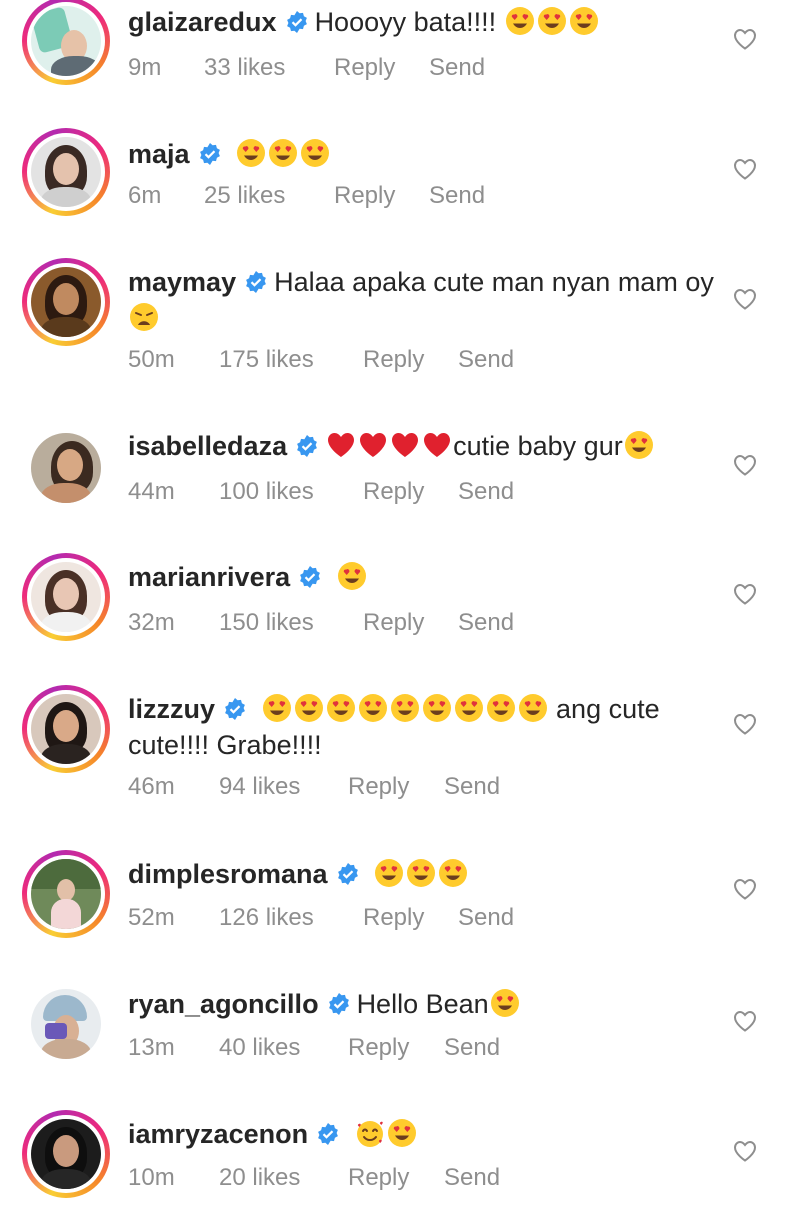  What do you see at coordinates (223, 1004) in the screenshot?
I see `comment-username: ryan_agoncillo` at bounding box center [223, 1004].